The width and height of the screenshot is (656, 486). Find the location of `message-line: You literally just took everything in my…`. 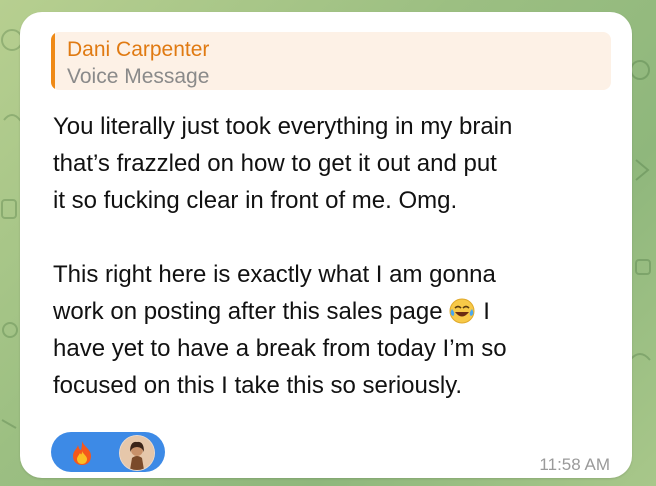

message-line: You literally just took everything in my… is located at coordinates (283, 126).